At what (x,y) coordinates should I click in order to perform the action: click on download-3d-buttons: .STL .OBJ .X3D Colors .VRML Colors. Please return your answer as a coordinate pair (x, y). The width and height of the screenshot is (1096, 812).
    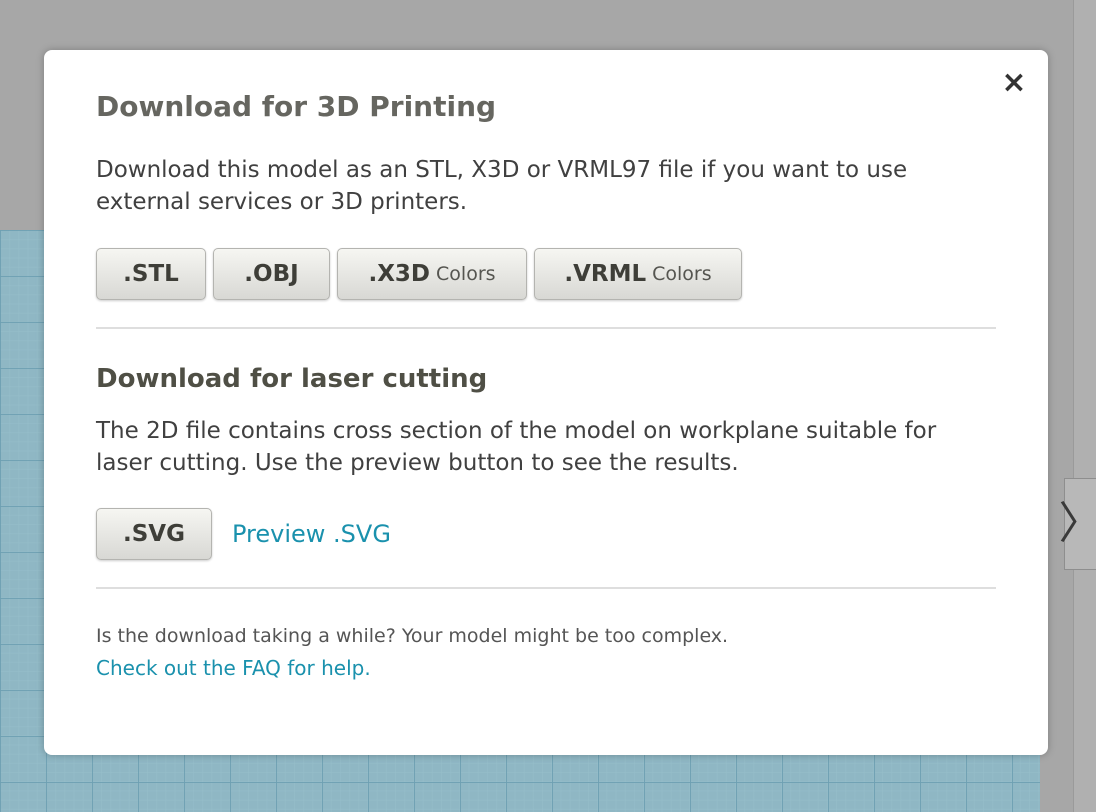
    Looking at the image, I should click on (422, 274).